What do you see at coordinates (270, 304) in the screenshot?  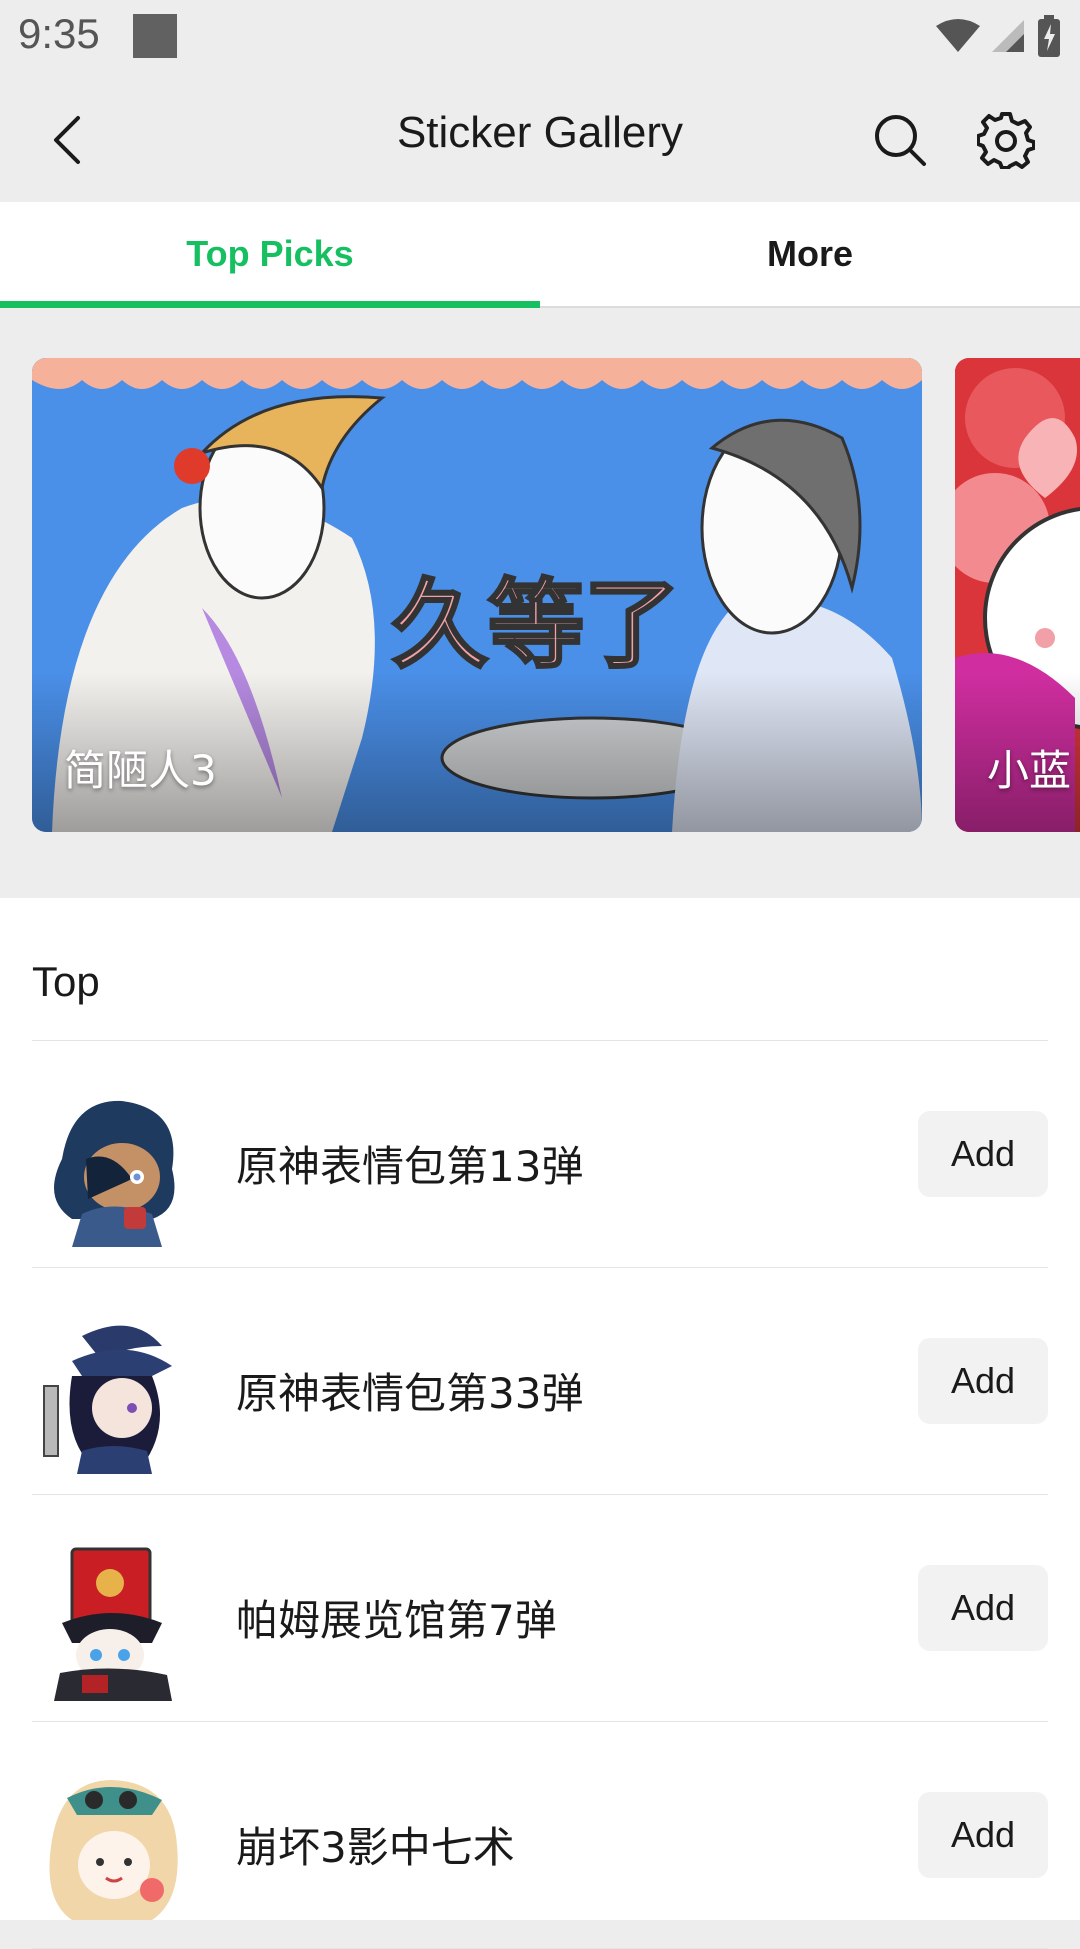 I see `active-tab-indicator` at bounding box center [270, 304].